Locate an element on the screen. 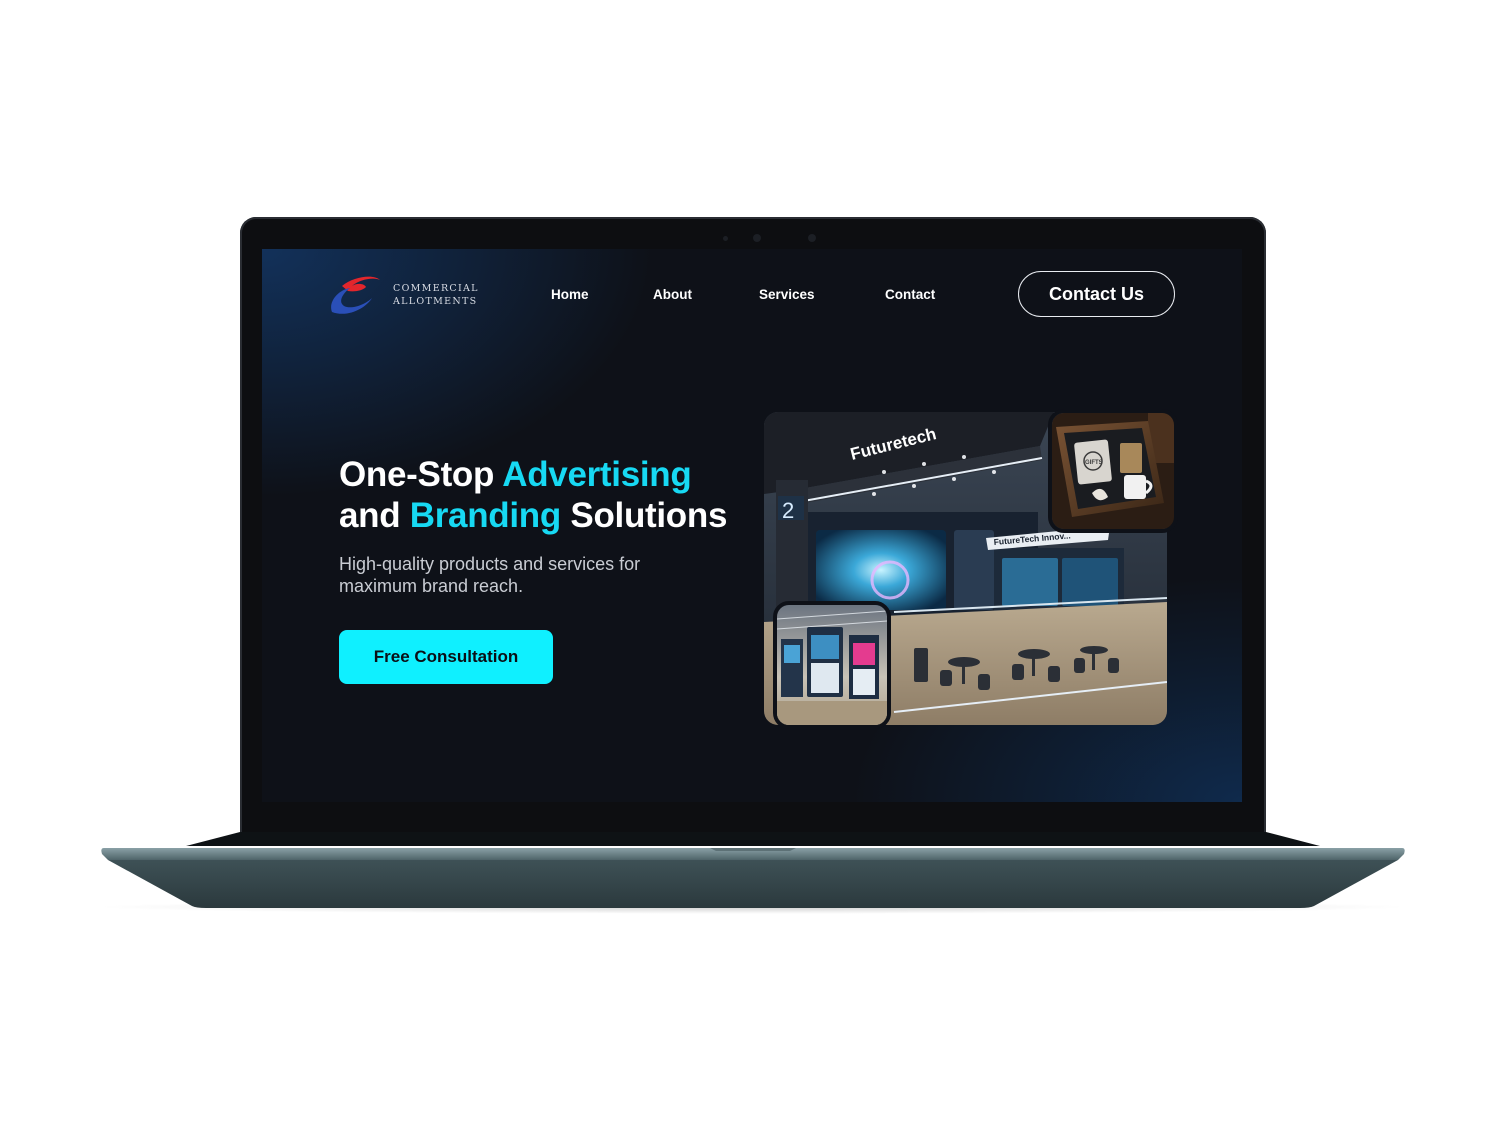  sensor-icon is located at coordinates (725, 238).